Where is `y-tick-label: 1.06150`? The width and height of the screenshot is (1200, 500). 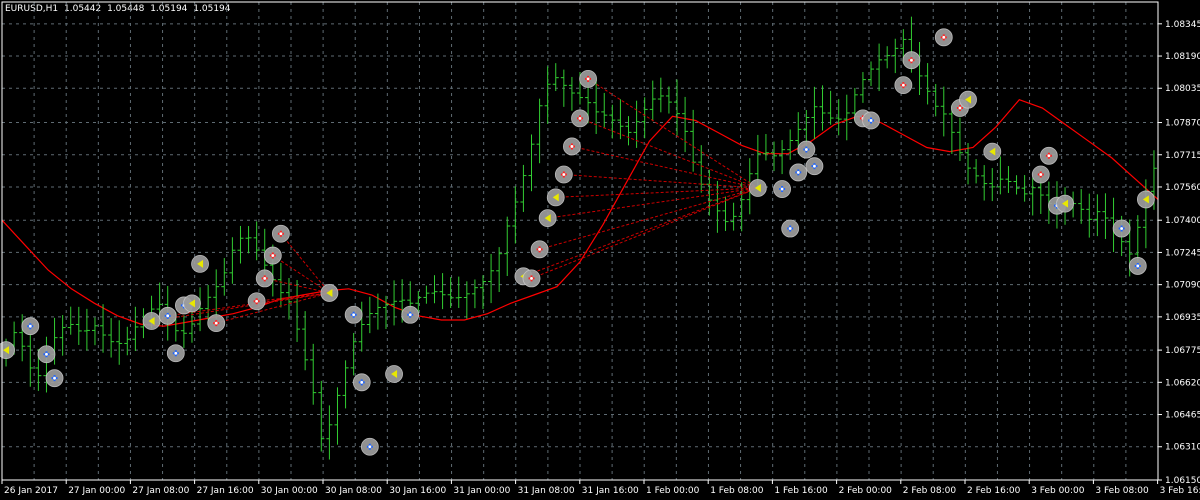
y-tick-label: 1.06150 is located at coordinates (1182, 481).